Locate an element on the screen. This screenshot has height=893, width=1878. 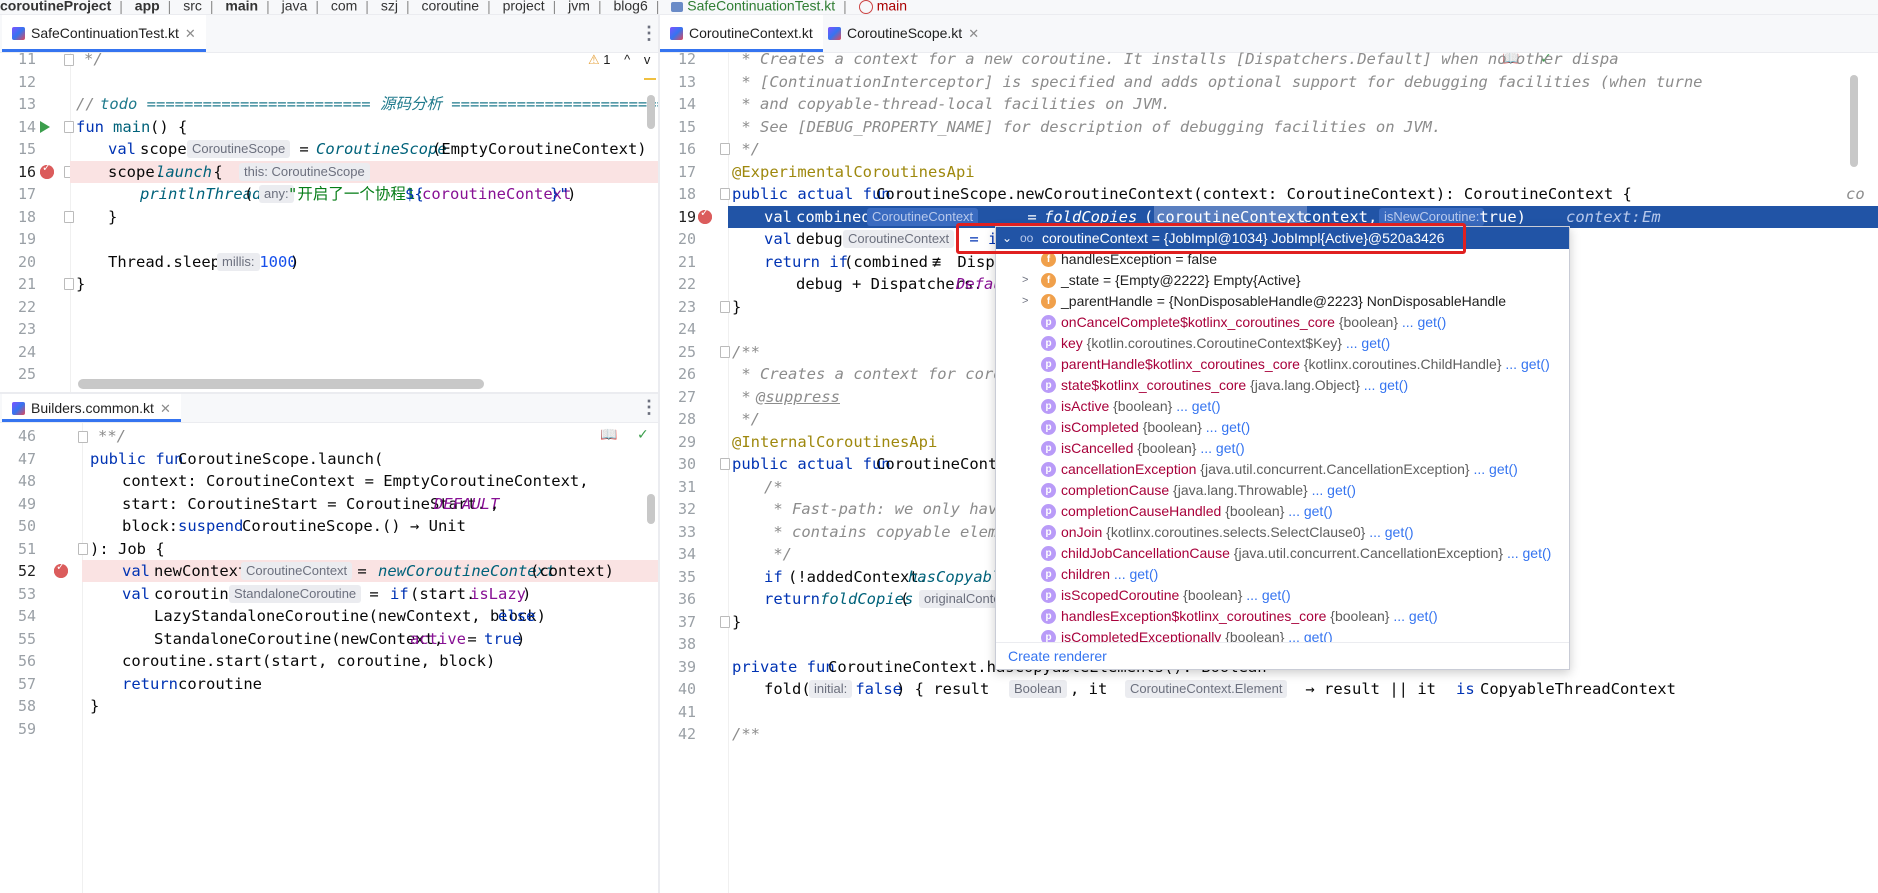
breadcrumb-item: coroutineProject is located at coordinates (55, 7).